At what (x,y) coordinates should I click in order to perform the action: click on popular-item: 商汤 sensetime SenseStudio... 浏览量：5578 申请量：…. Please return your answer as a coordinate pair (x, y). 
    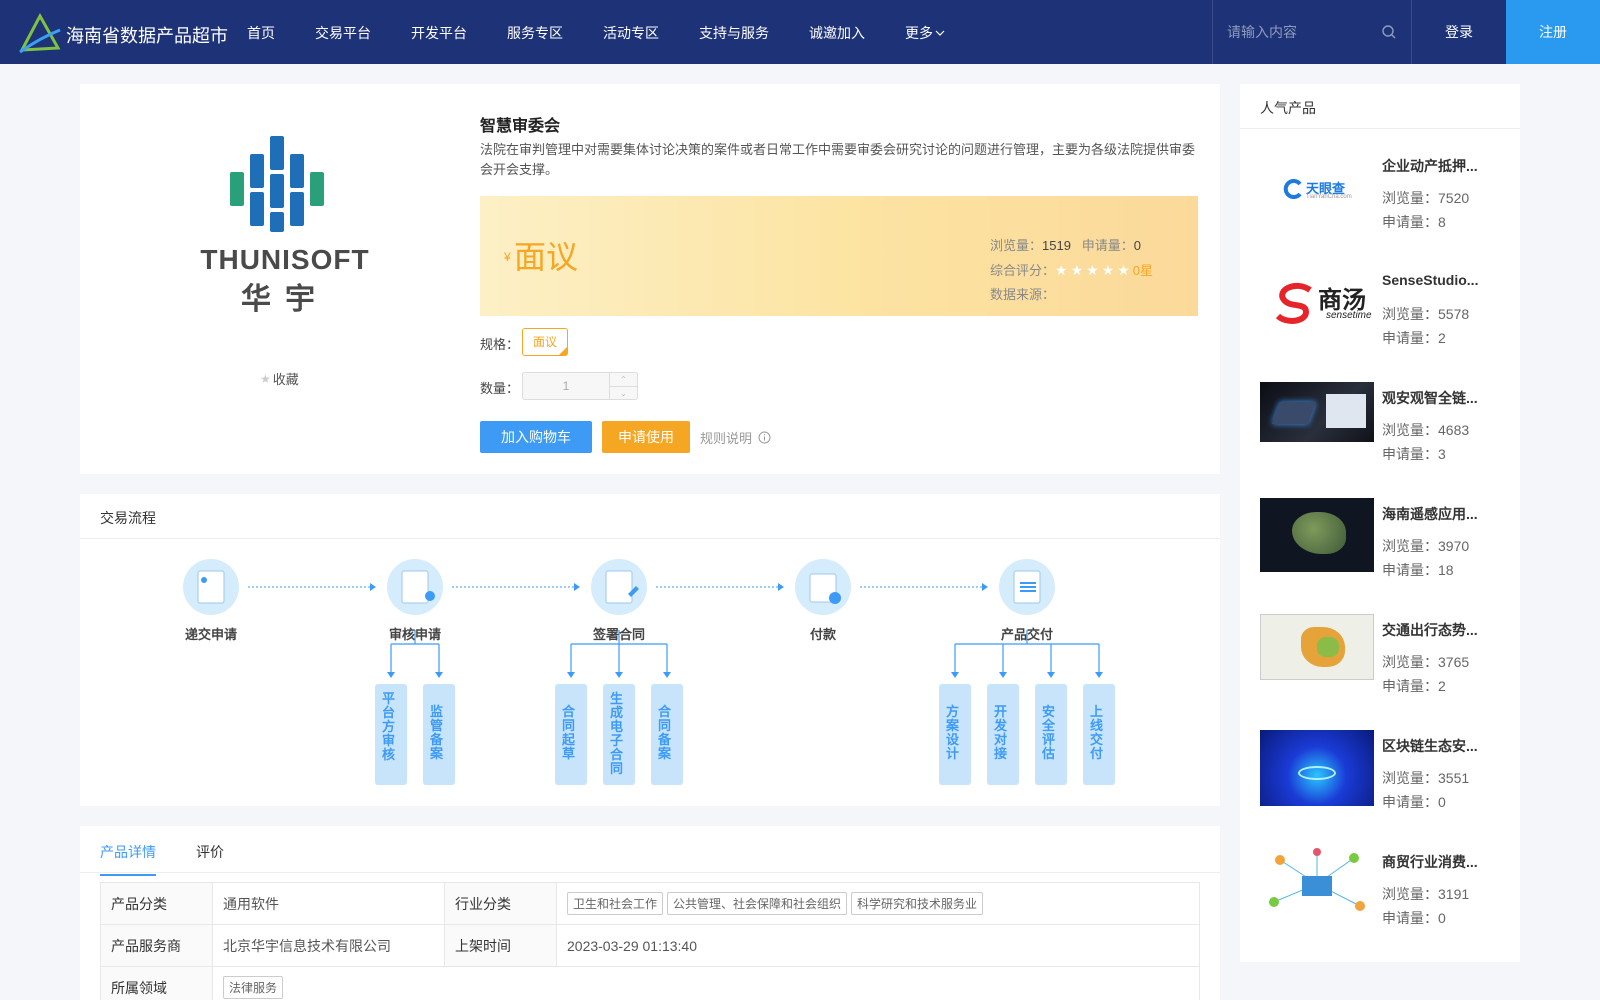
    Looking at the image, I should click on (1385, 311).